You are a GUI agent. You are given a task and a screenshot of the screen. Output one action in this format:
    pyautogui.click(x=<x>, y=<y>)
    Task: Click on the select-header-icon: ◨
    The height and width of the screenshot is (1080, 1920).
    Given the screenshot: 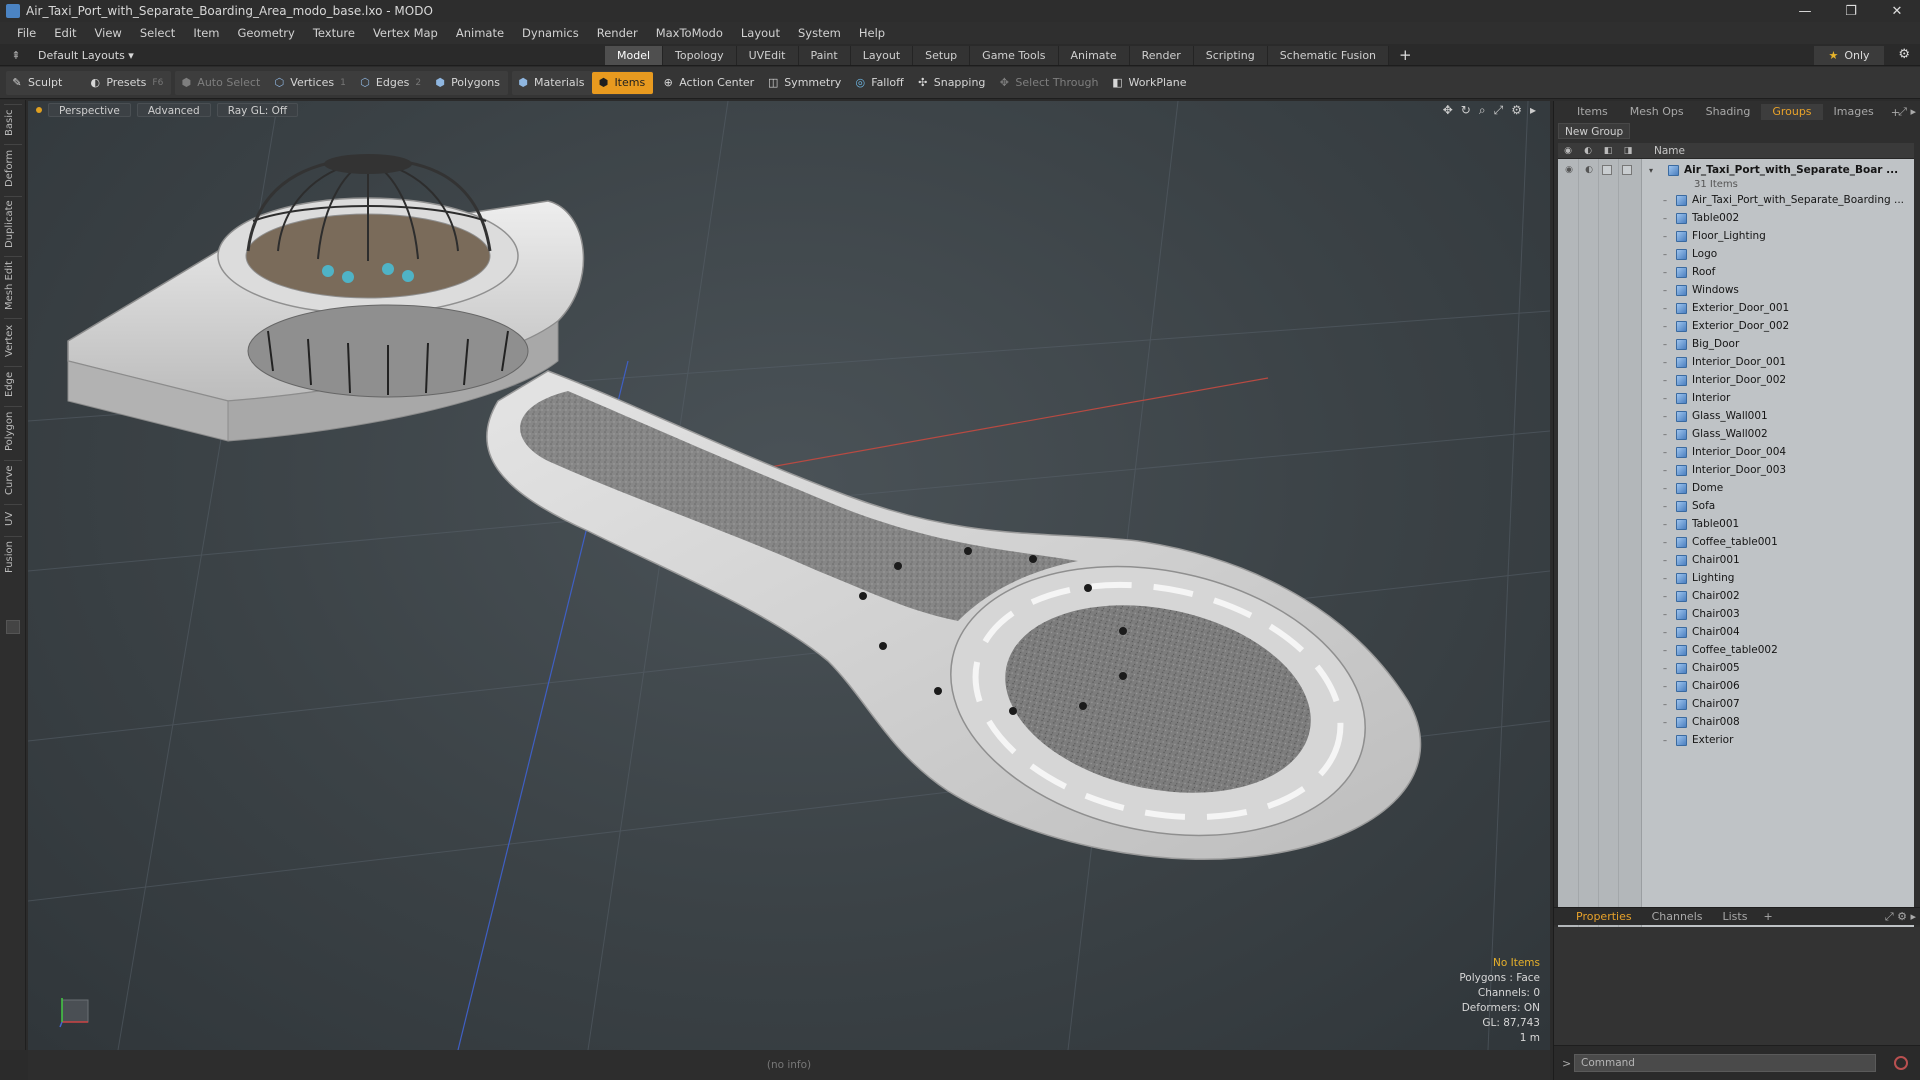 What is the action you would take?
    pyautogui.click(x=1628, y=151)
    